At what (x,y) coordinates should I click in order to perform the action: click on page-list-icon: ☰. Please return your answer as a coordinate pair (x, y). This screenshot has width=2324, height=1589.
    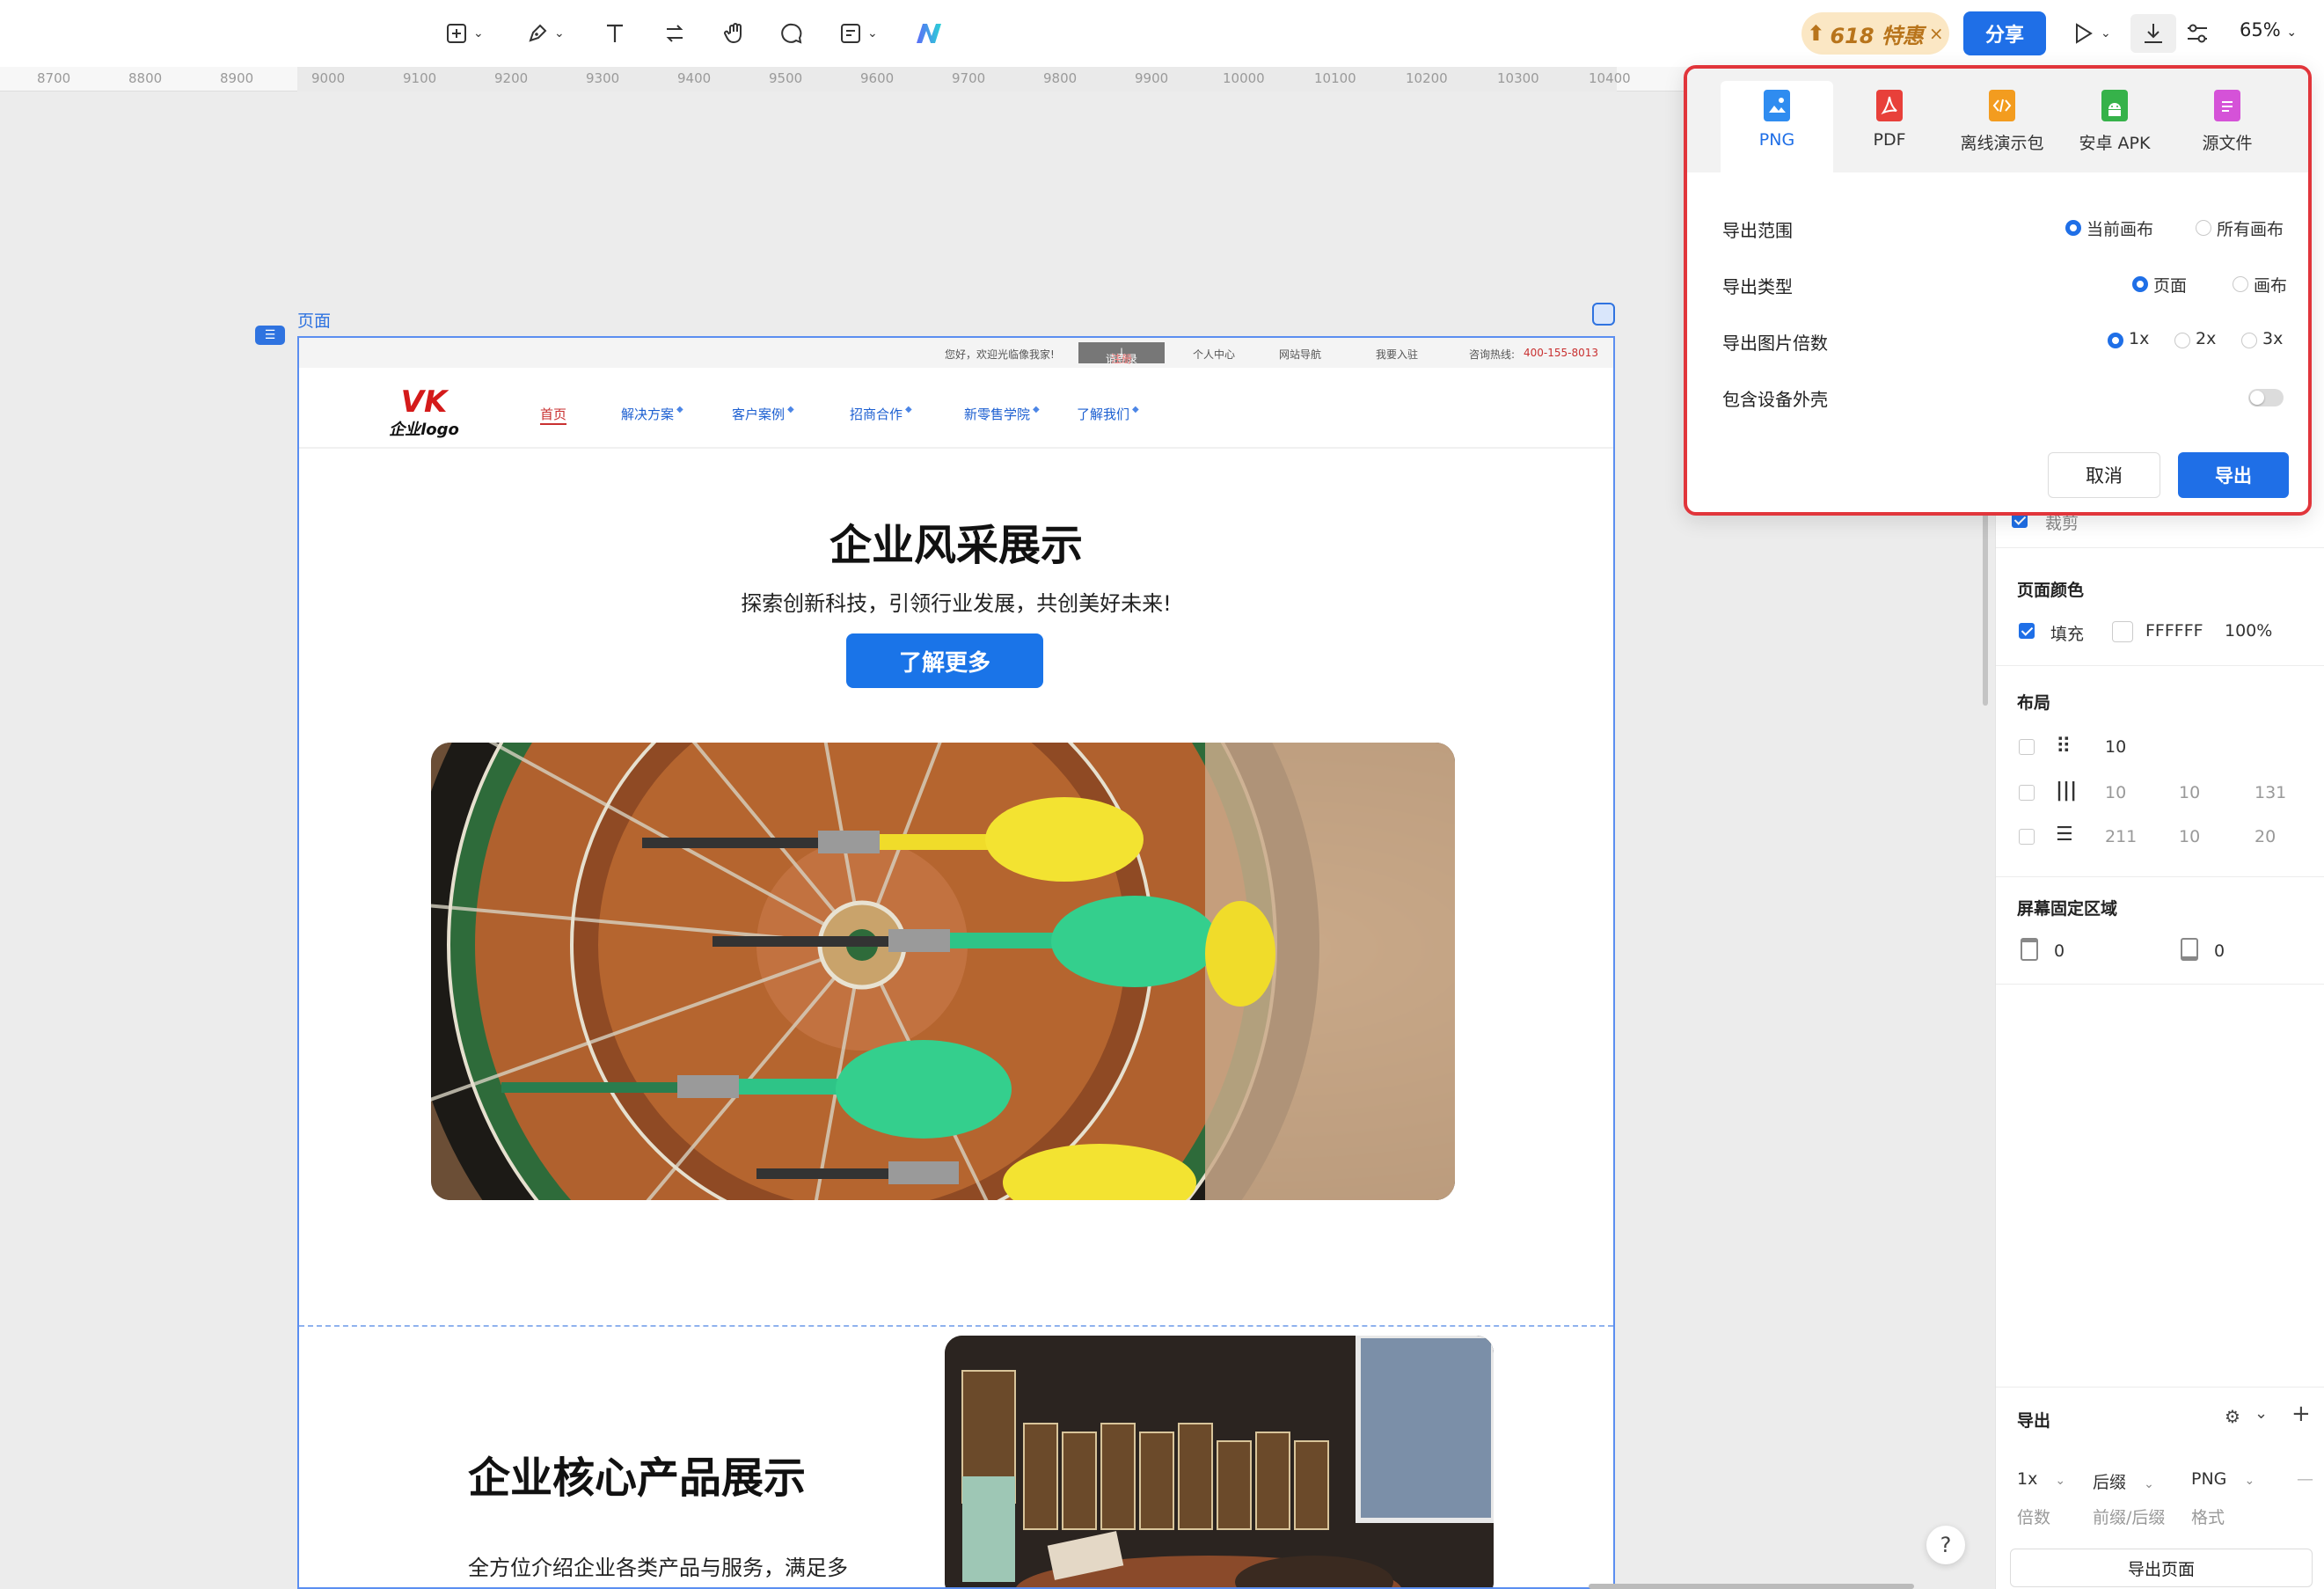
    Looking at the image, I should click on (270, 335).